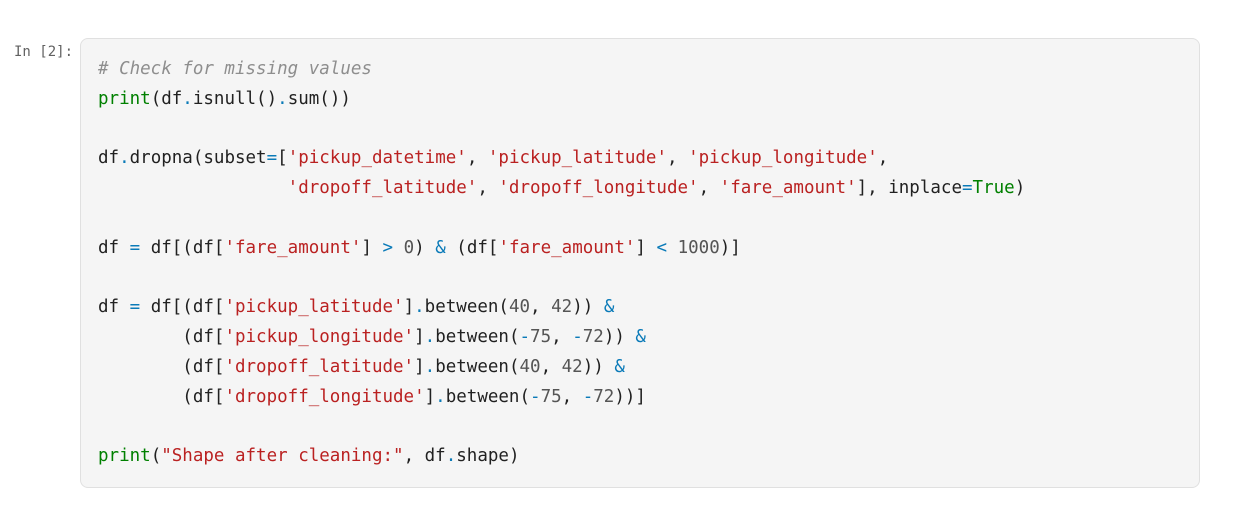 Image resolution: width=1237 pixels, height=517 pixels. Describe the element at coordinates (319, 98) in the screenshot. I see `code-token-name: sum())` at that location.